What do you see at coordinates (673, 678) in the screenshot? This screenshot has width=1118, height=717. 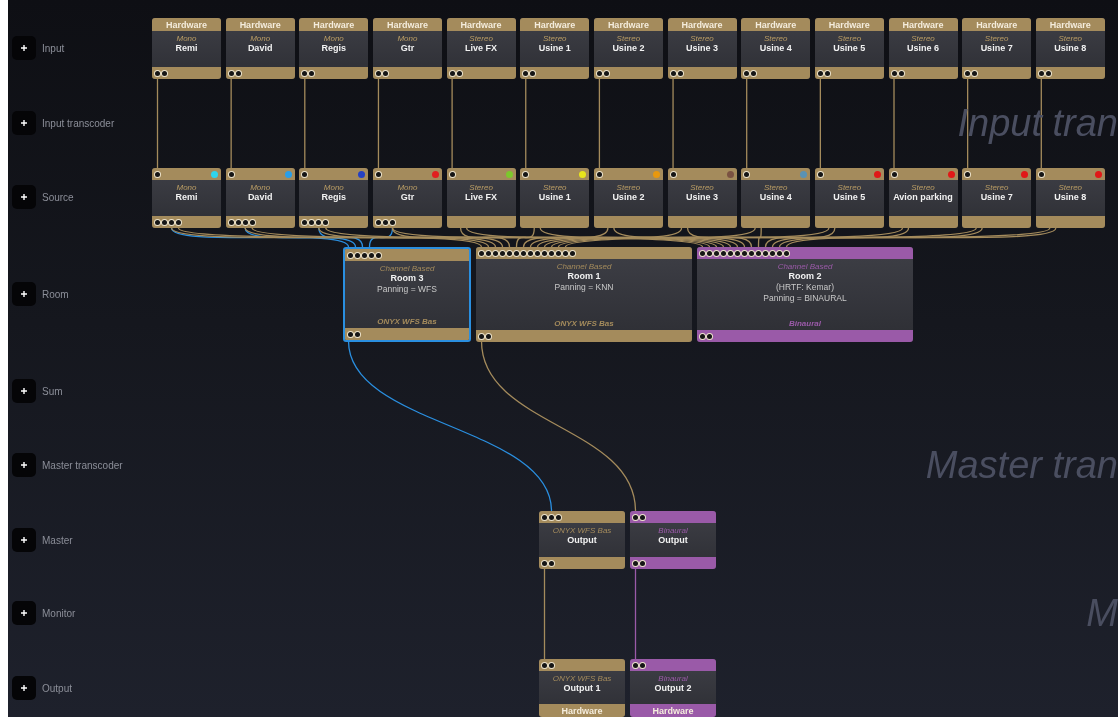 I see `node-type: Binaural` at bounding box center [673, 678].